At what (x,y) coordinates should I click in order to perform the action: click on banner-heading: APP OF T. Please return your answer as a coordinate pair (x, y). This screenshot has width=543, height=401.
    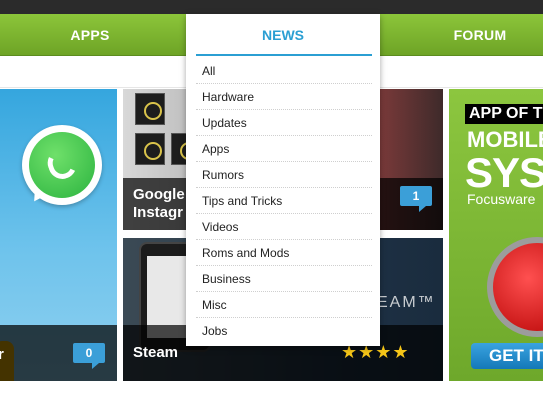
    Looking at the image, I should click on (504, 114).